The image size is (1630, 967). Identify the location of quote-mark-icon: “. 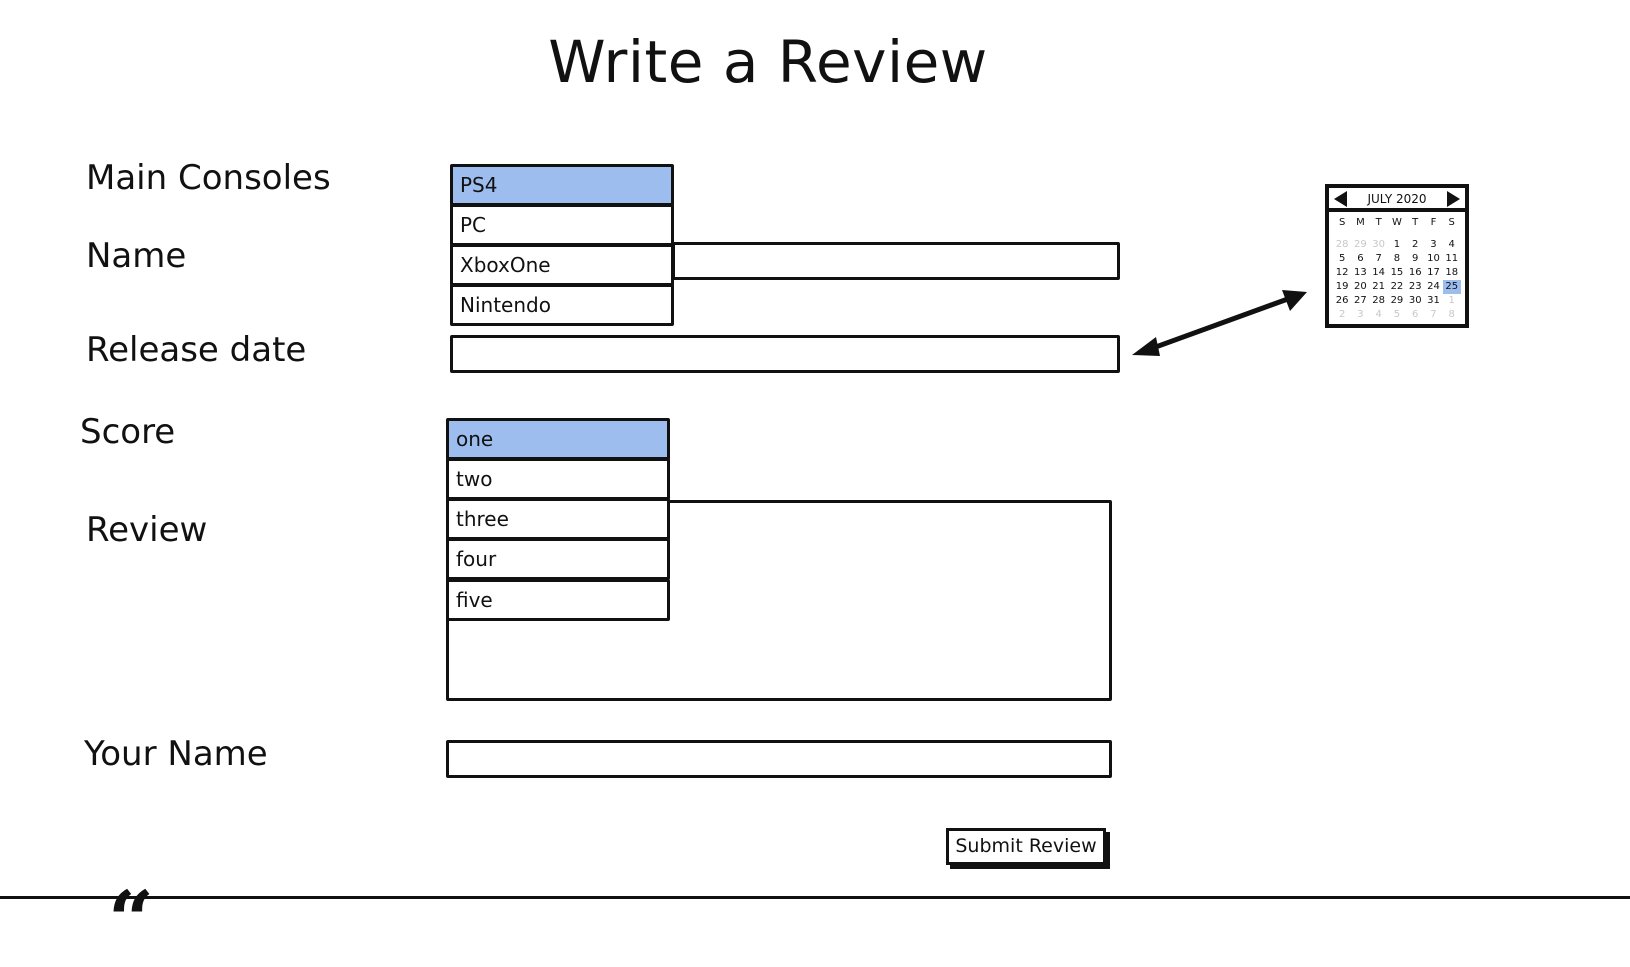
(131, 920).